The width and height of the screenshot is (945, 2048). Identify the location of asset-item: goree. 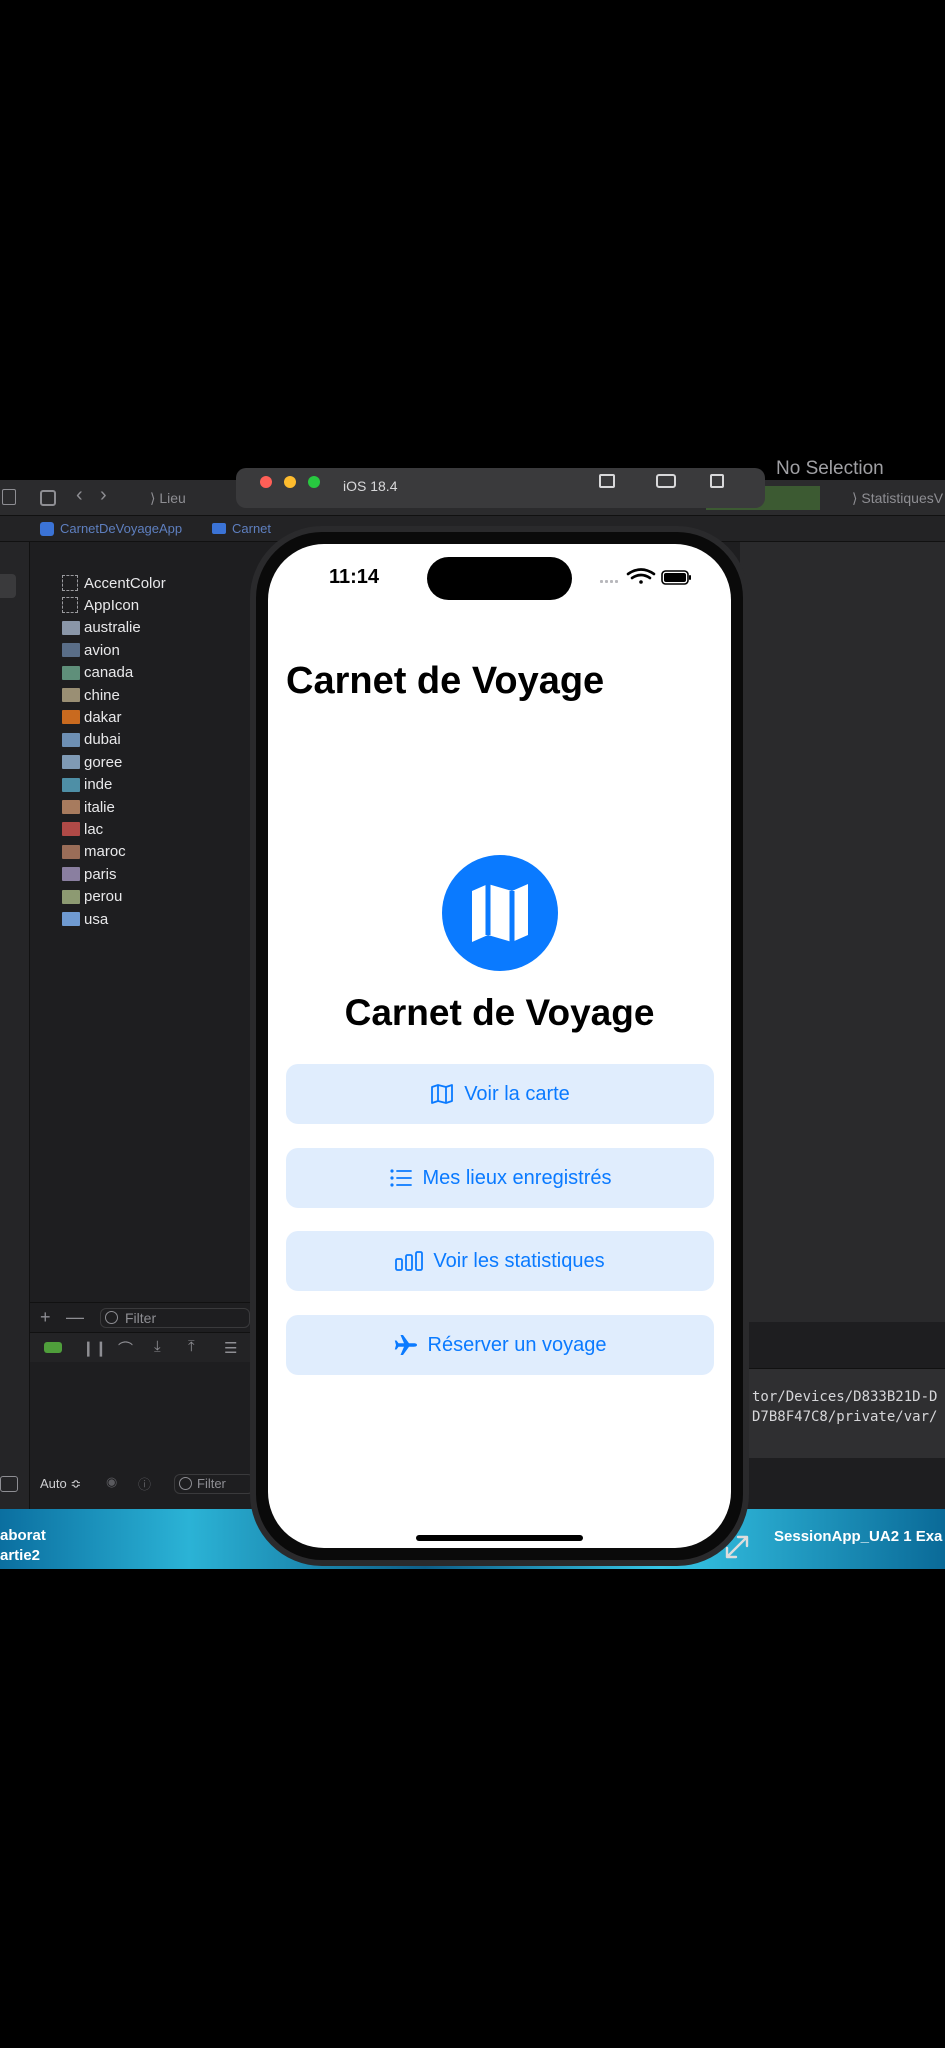
(92, 762).